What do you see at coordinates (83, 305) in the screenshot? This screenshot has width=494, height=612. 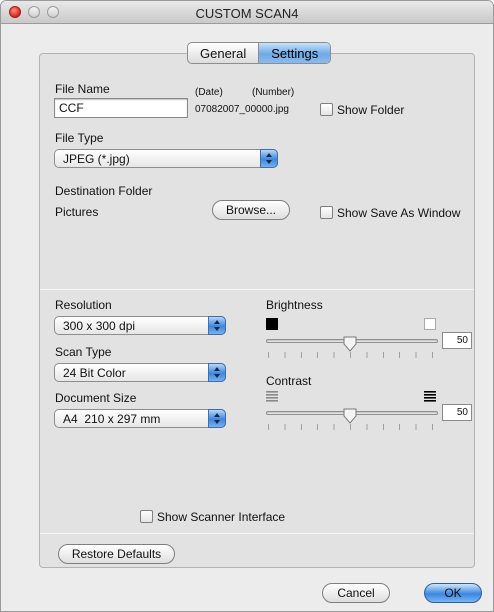 I see `resolution-label: Resolution` at bounding box center [83, 305].